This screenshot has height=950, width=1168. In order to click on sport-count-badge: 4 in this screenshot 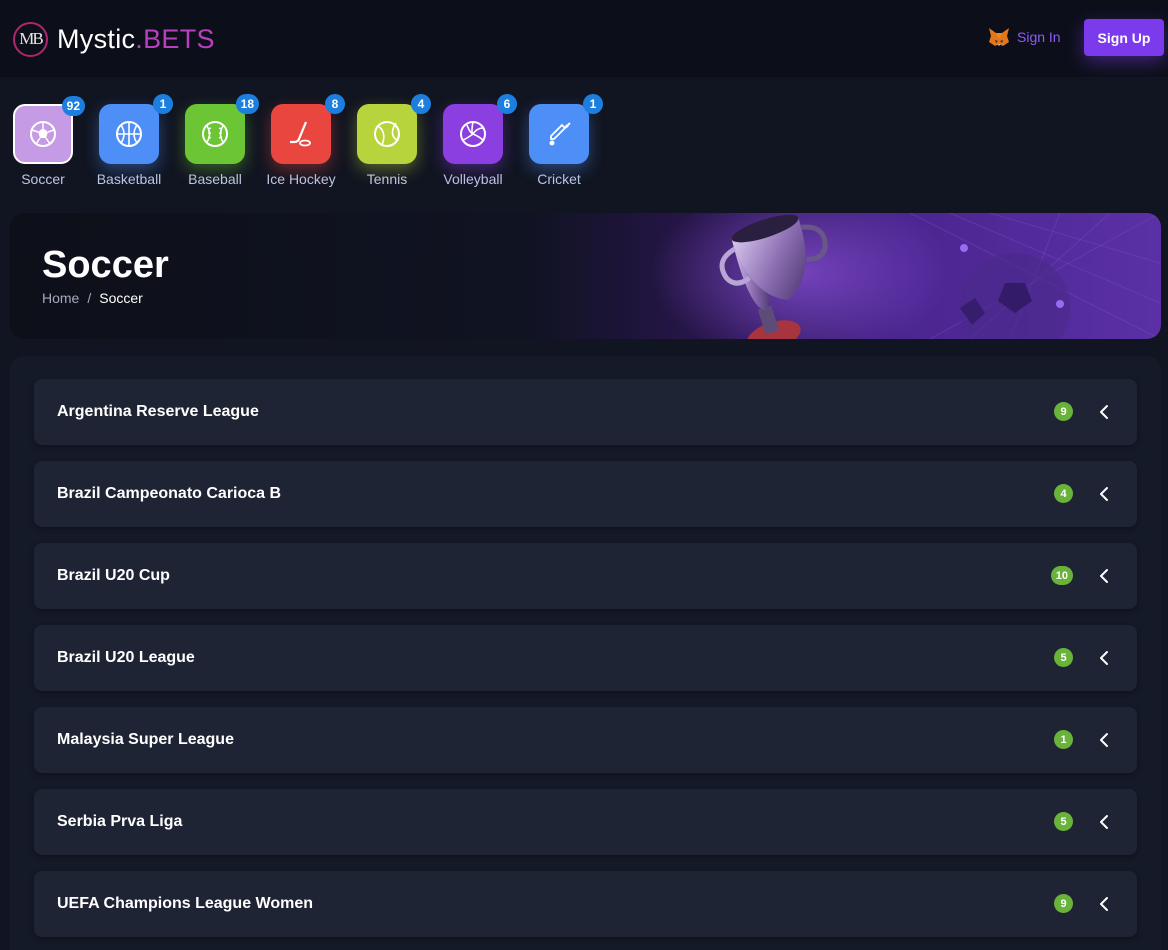, I will do `click(421, 104)`.